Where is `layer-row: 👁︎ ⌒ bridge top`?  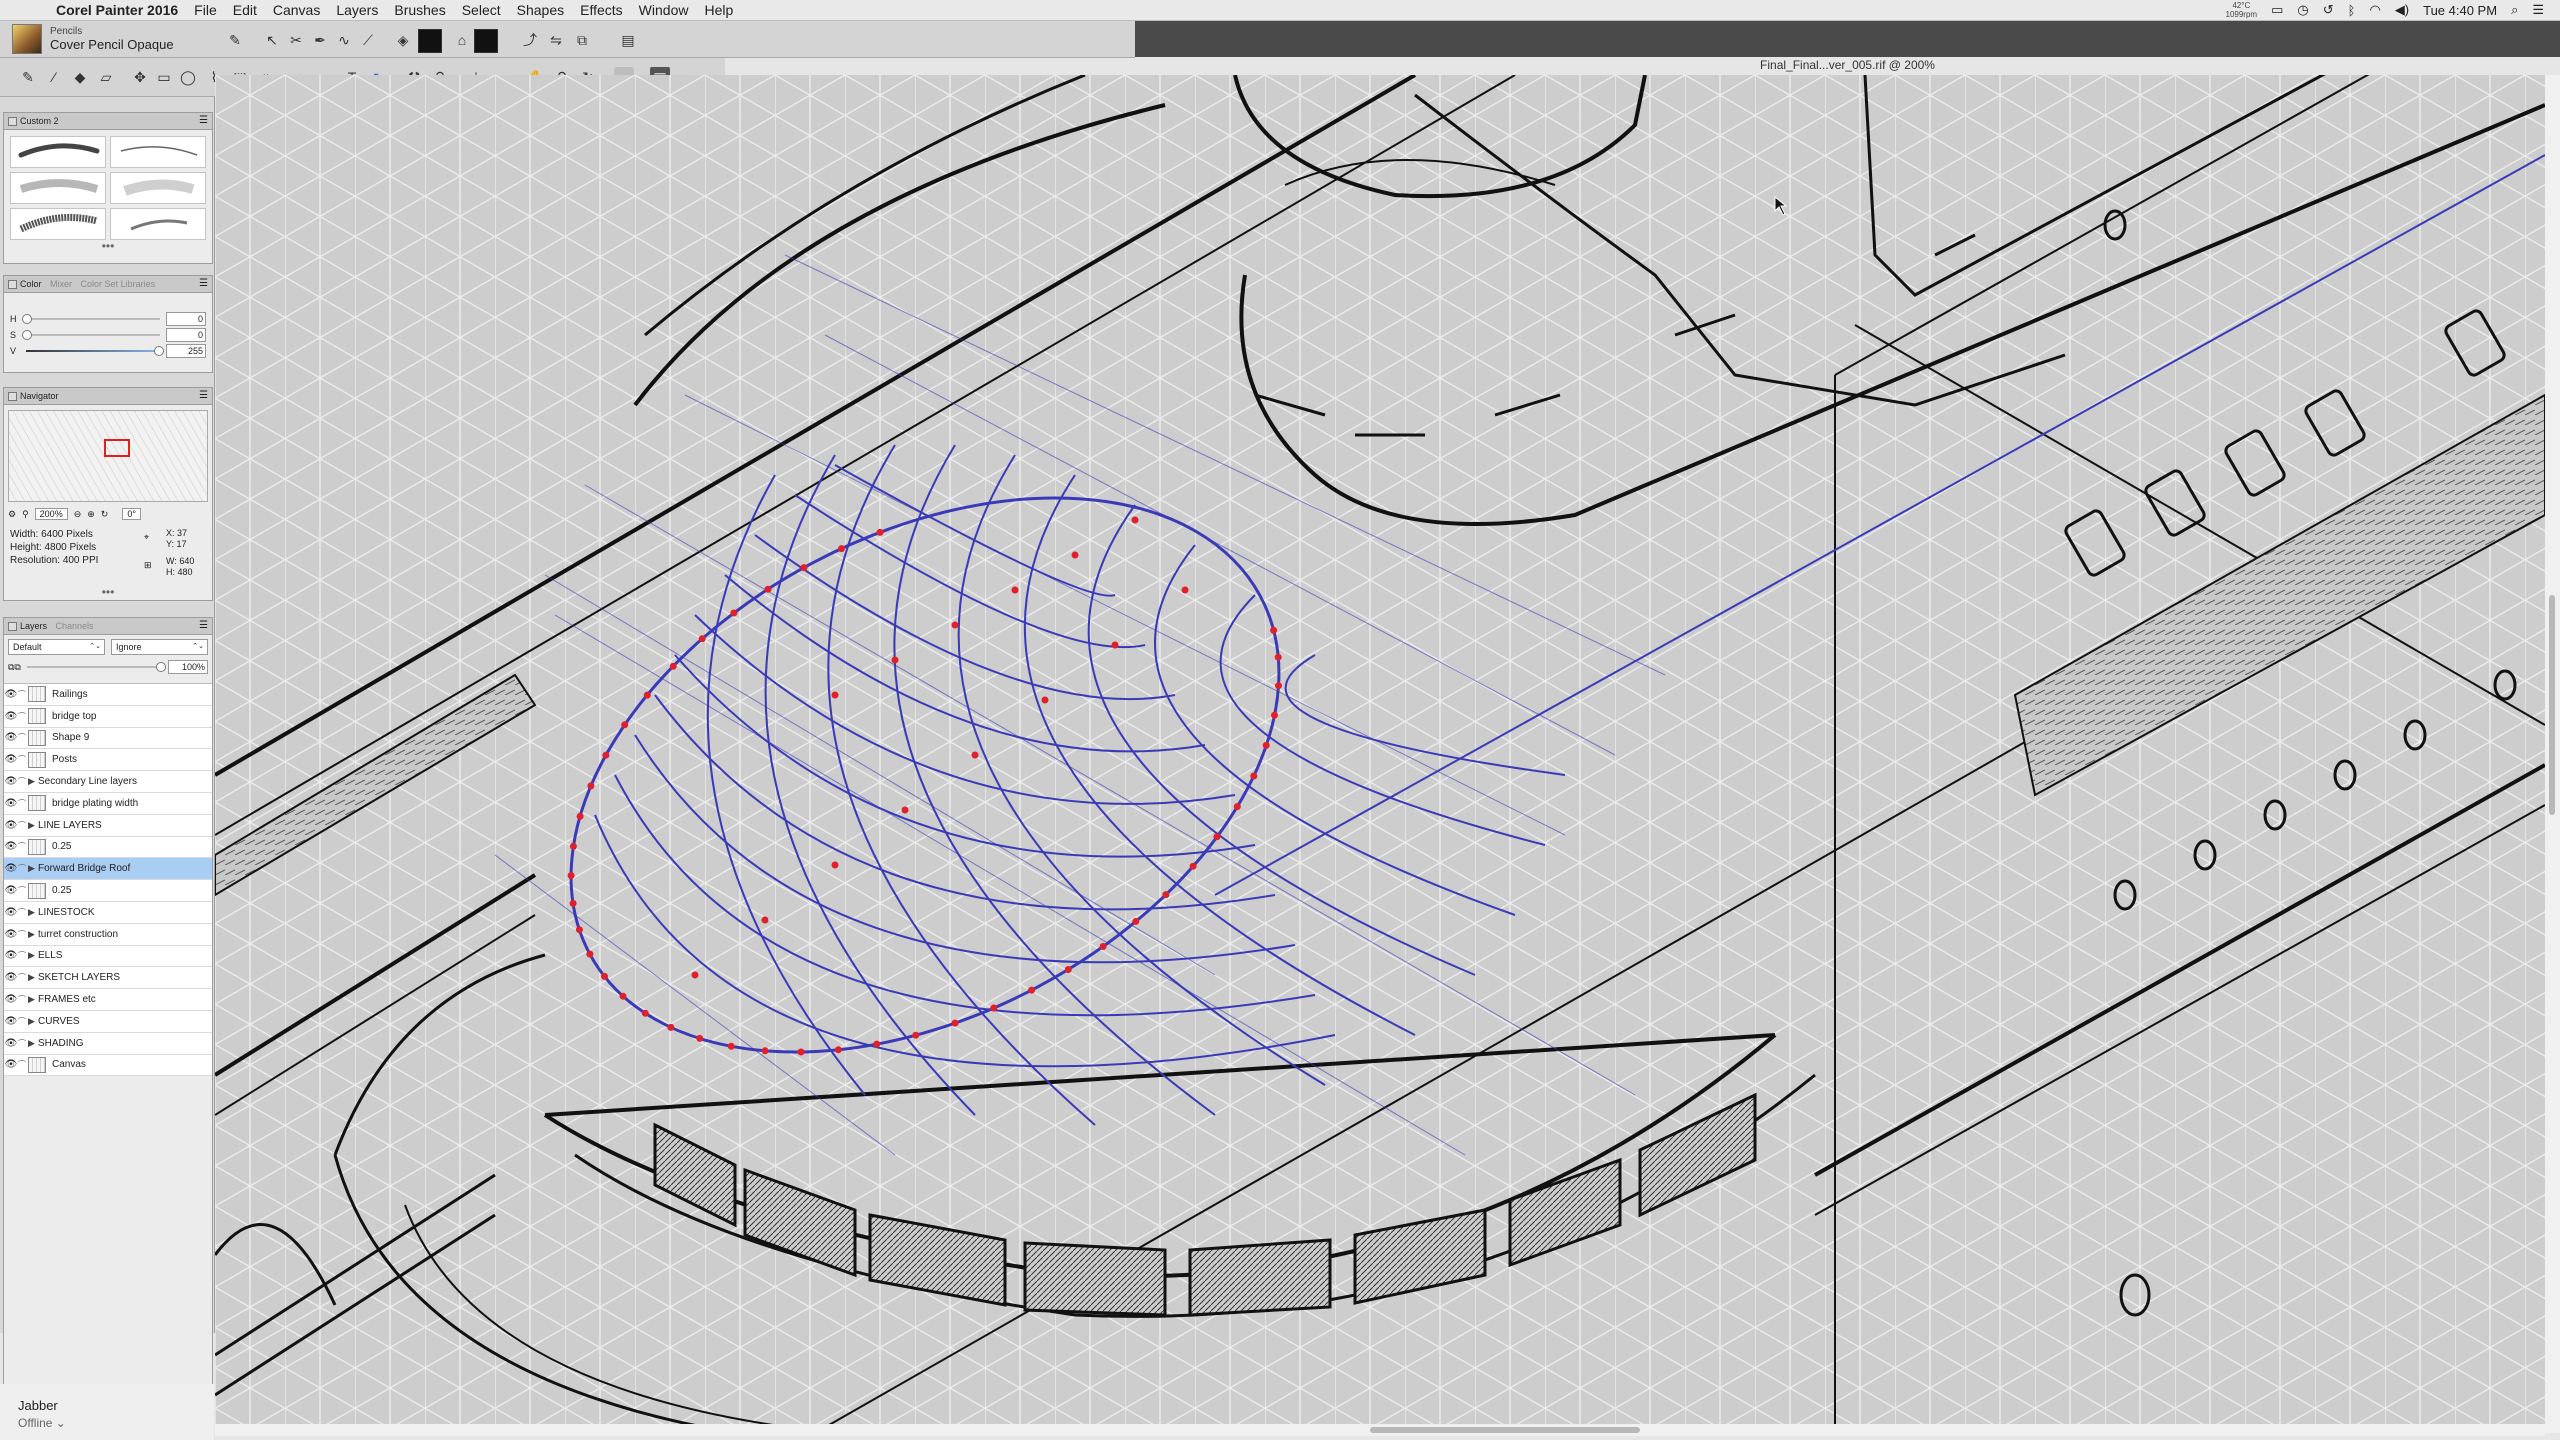
layer-row: 👁︎ ⌒ bridge top is located at coordinates (108, 717).